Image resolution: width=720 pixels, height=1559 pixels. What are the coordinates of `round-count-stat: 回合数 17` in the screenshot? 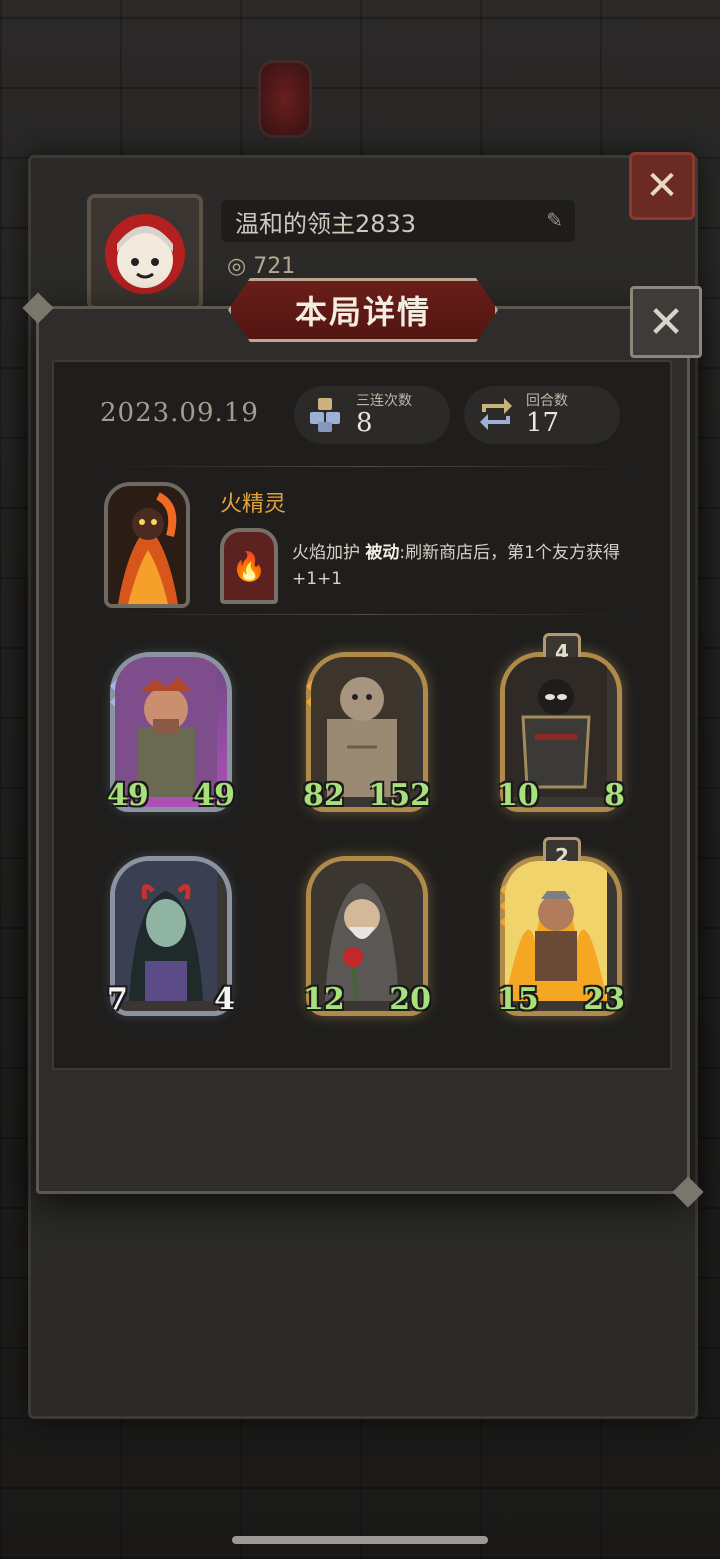 It's located at (542, 415).